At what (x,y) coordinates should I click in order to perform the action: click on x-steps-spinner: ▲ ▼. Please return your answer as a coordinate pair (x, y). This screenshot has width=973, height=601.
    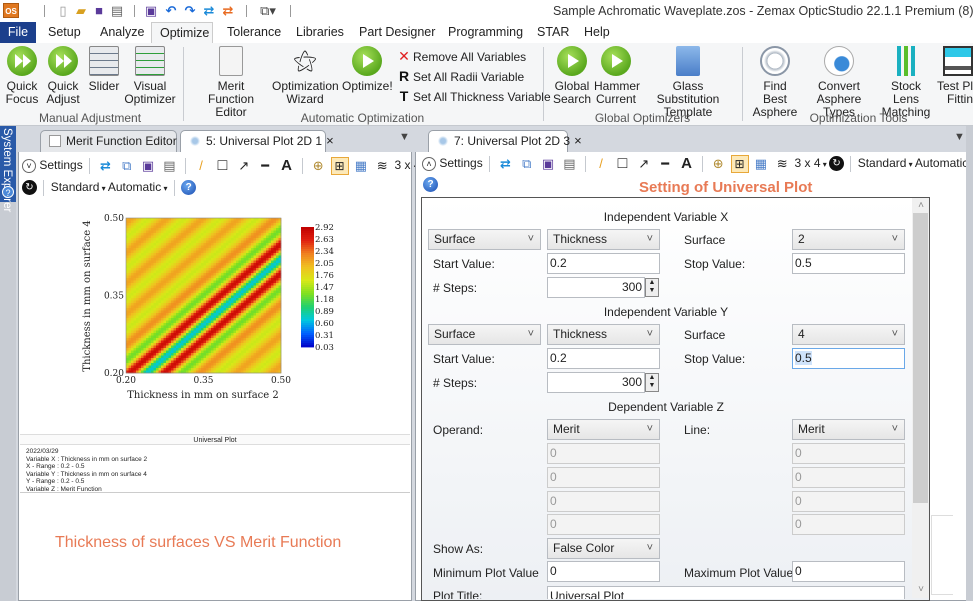
    Looking at the image, I should click on (652, 287).